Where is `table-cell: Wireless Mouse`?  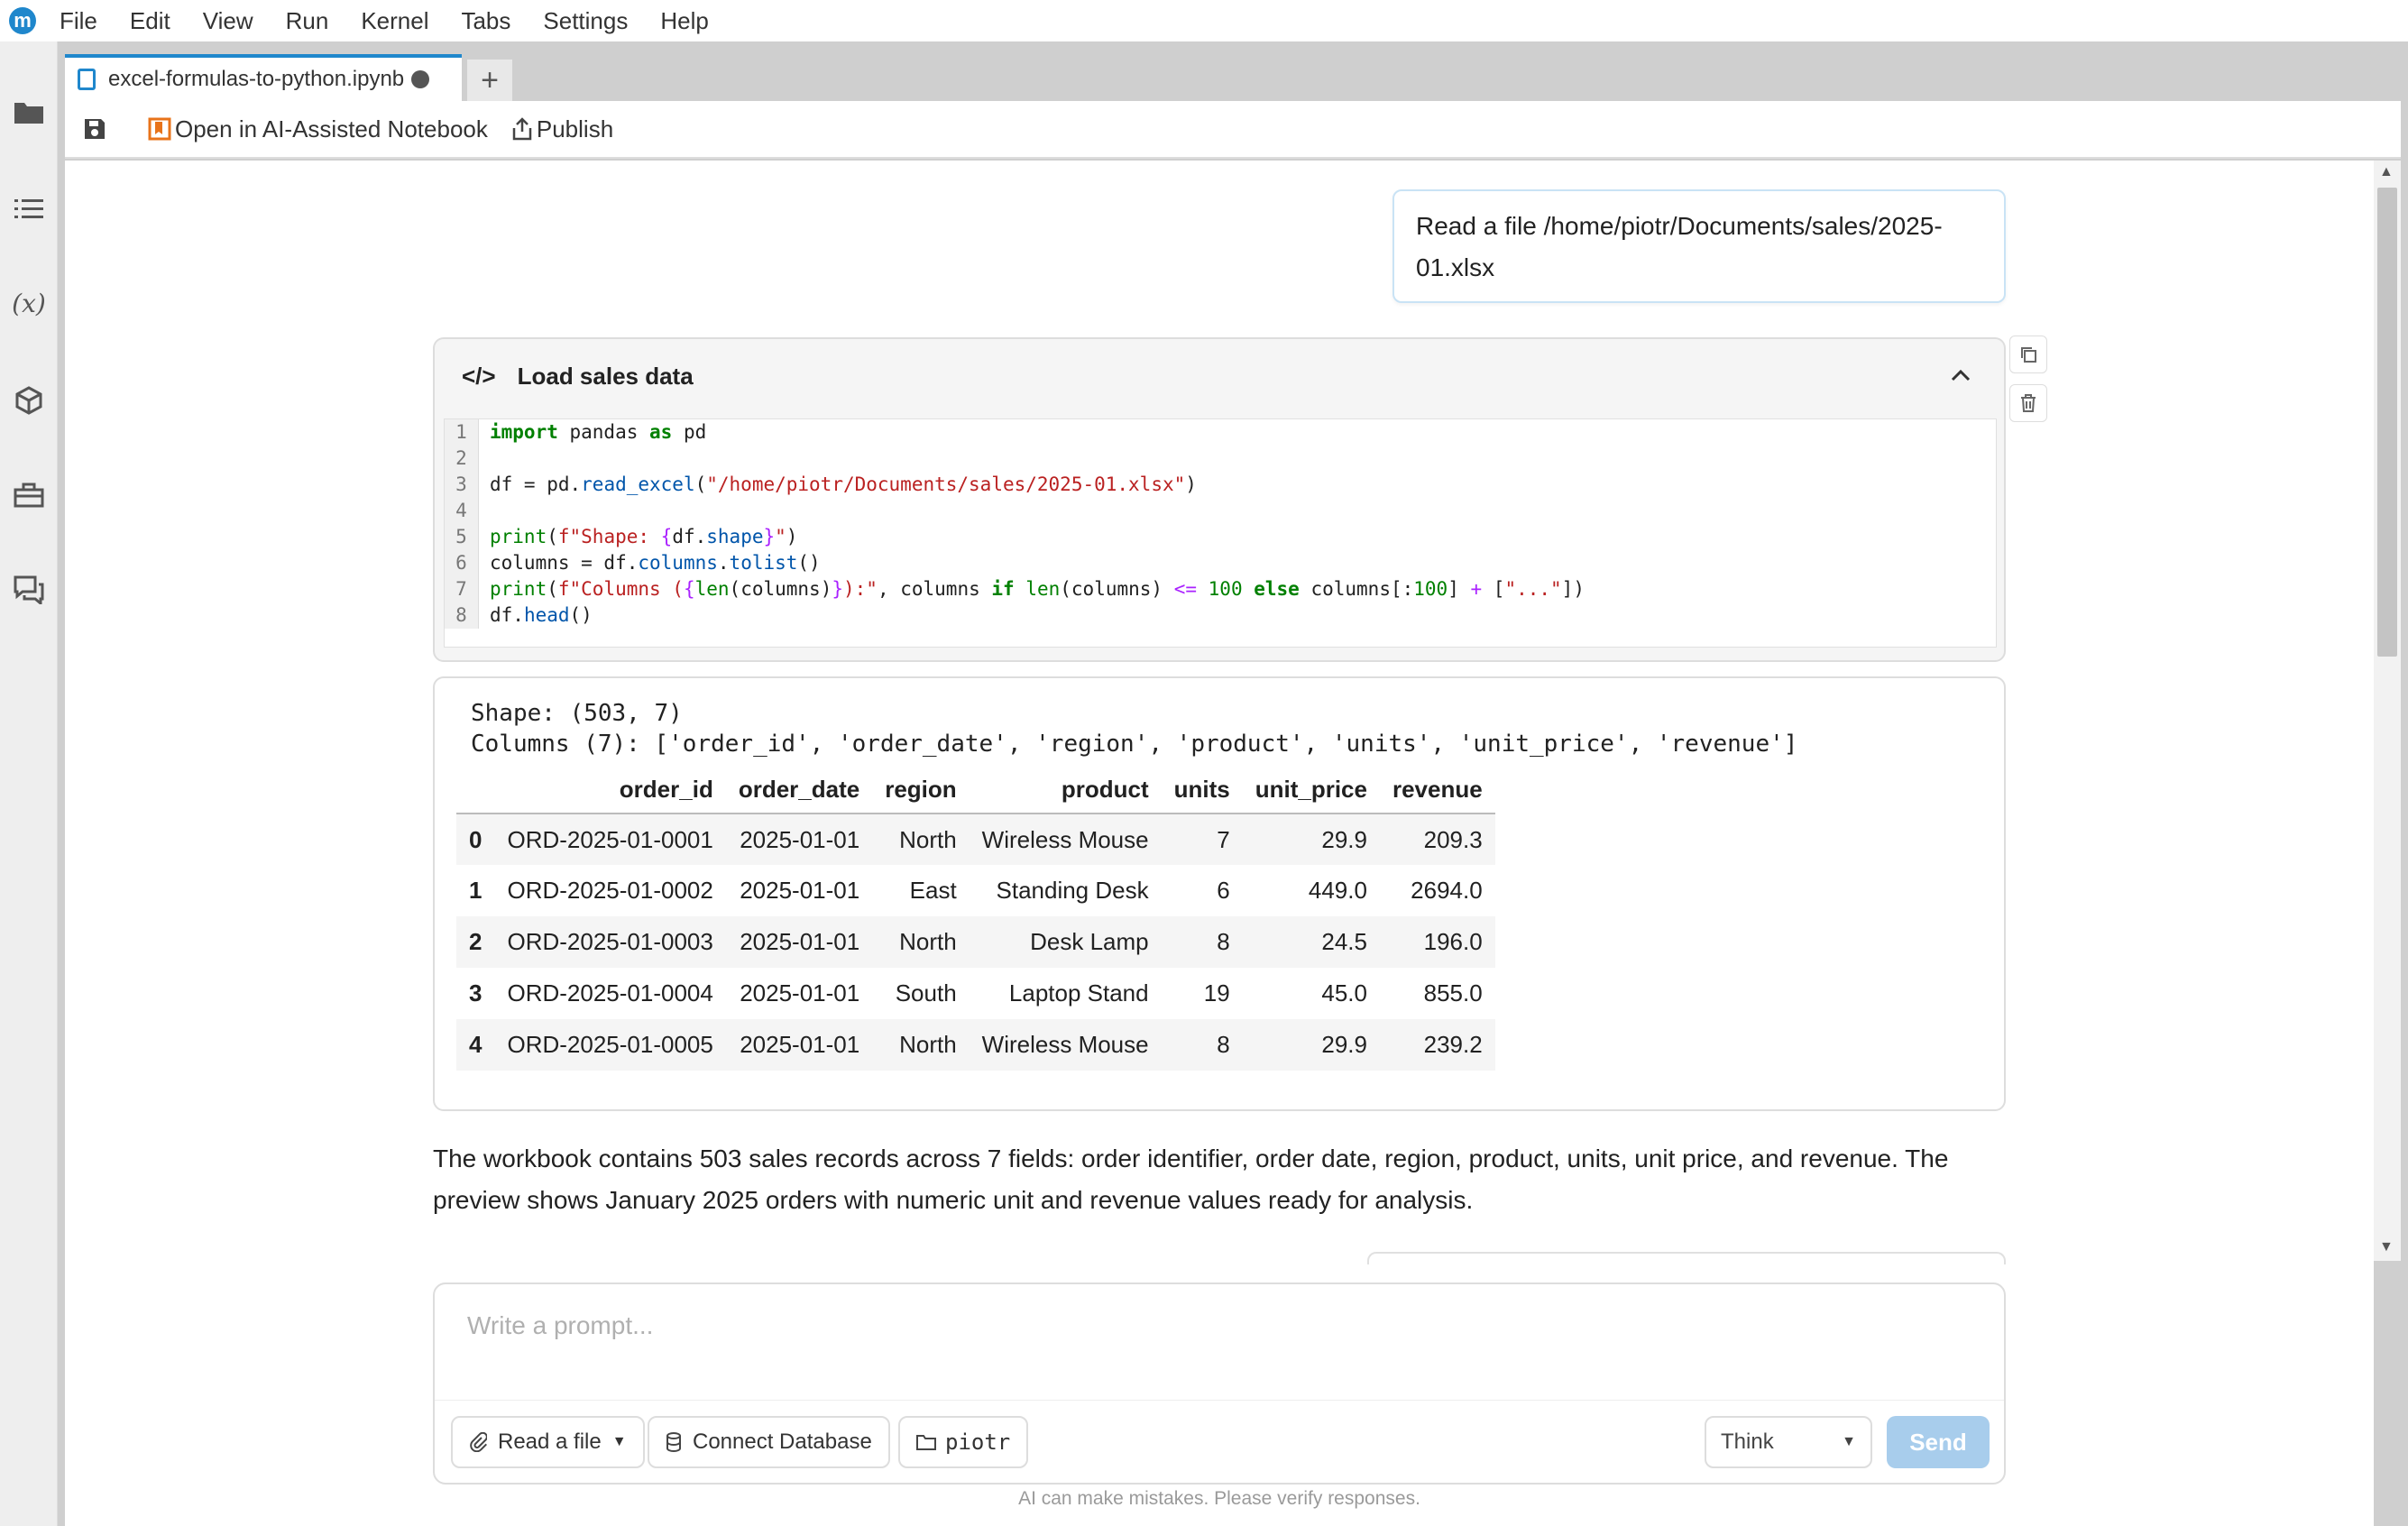 table-cell: Wireless Mouse is located at coordinates (1065, 1044).